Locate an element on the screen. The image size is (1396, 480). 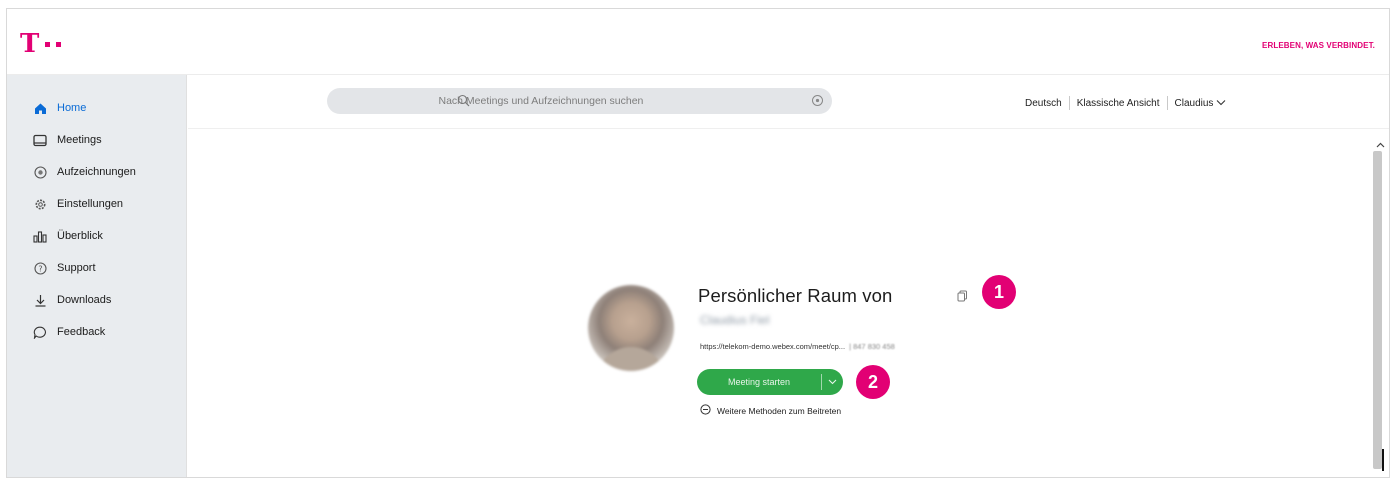
search-icon is located at coordinates (463, 103).